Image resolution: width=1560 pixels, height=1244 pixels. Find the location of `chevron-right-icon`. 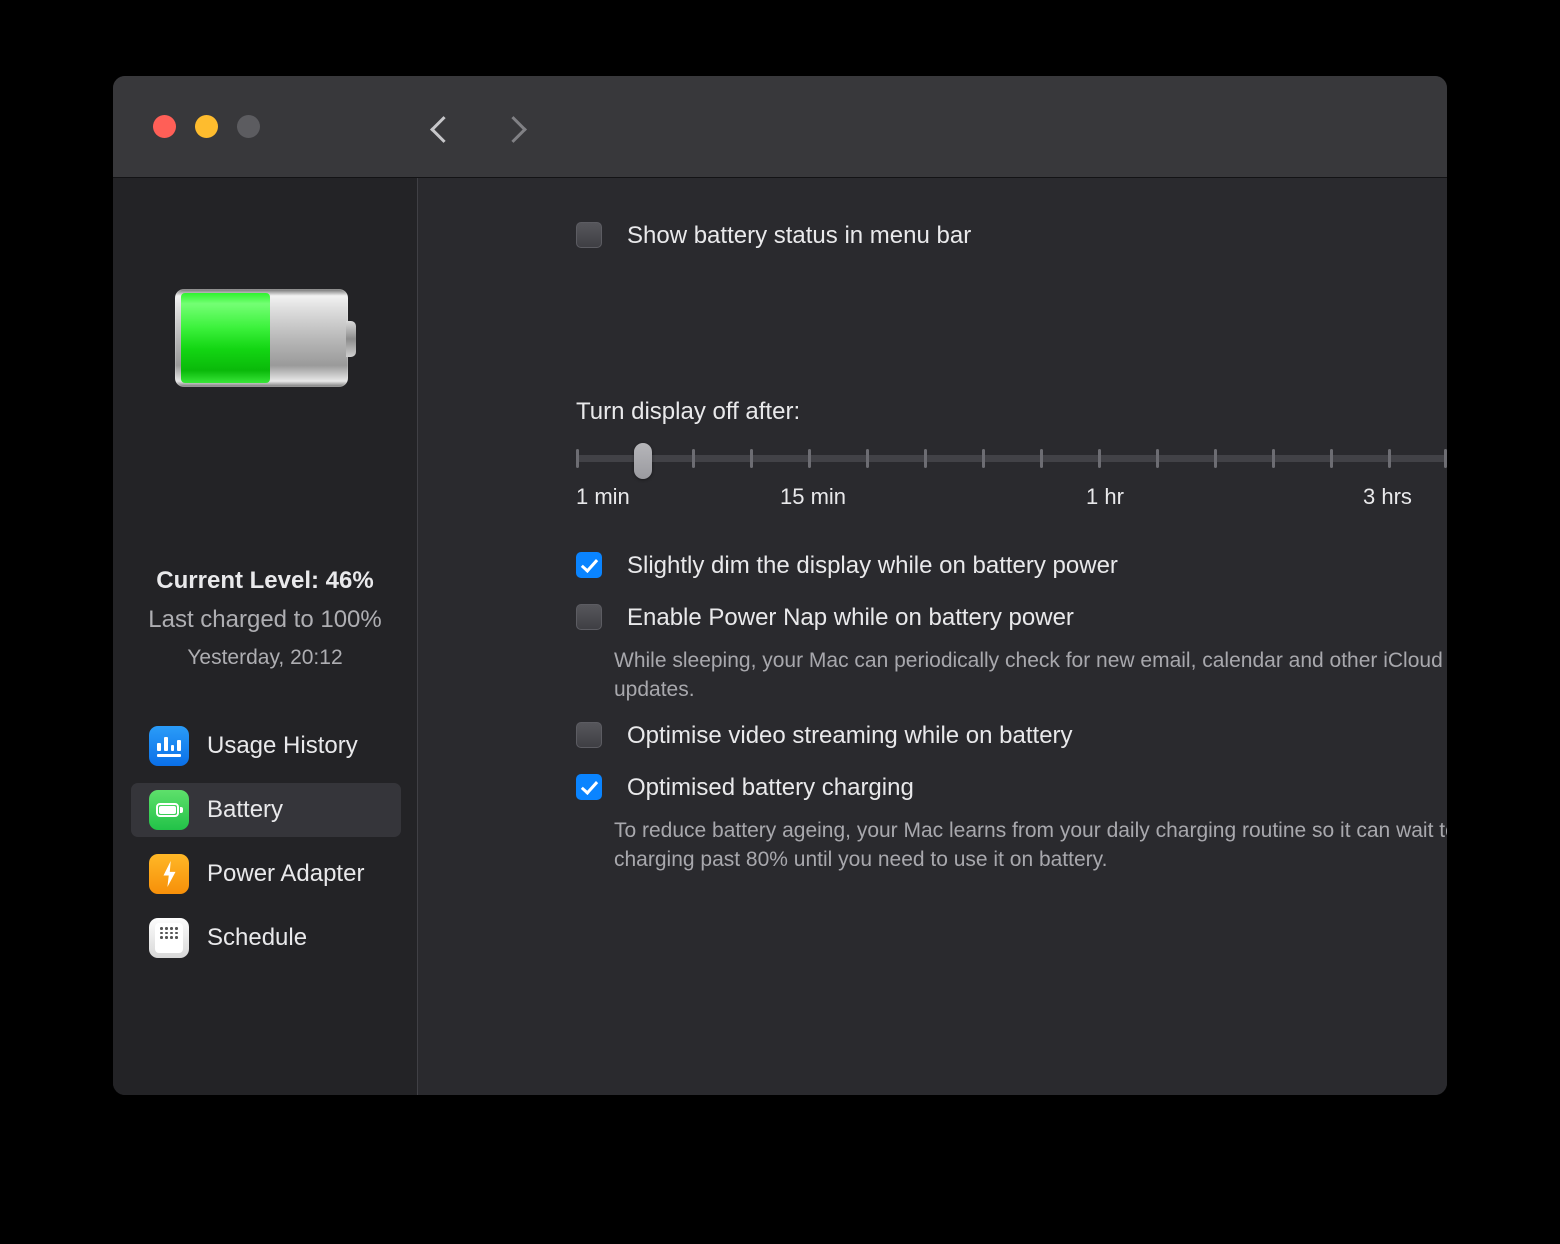

chevron-right-icon is located at coordinates (513, 129).